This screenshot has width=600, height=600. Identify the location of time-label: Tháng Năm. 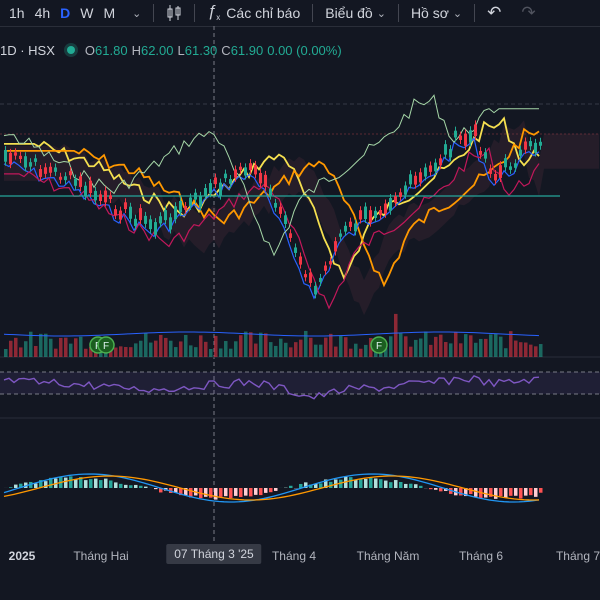
(388, 556).